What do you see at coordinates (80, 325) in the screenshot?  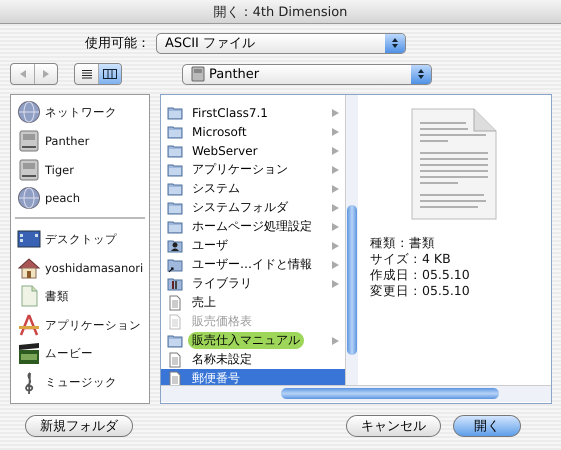 I see `sidebar-item: アプリケーション` at bounding box center [80, 325].